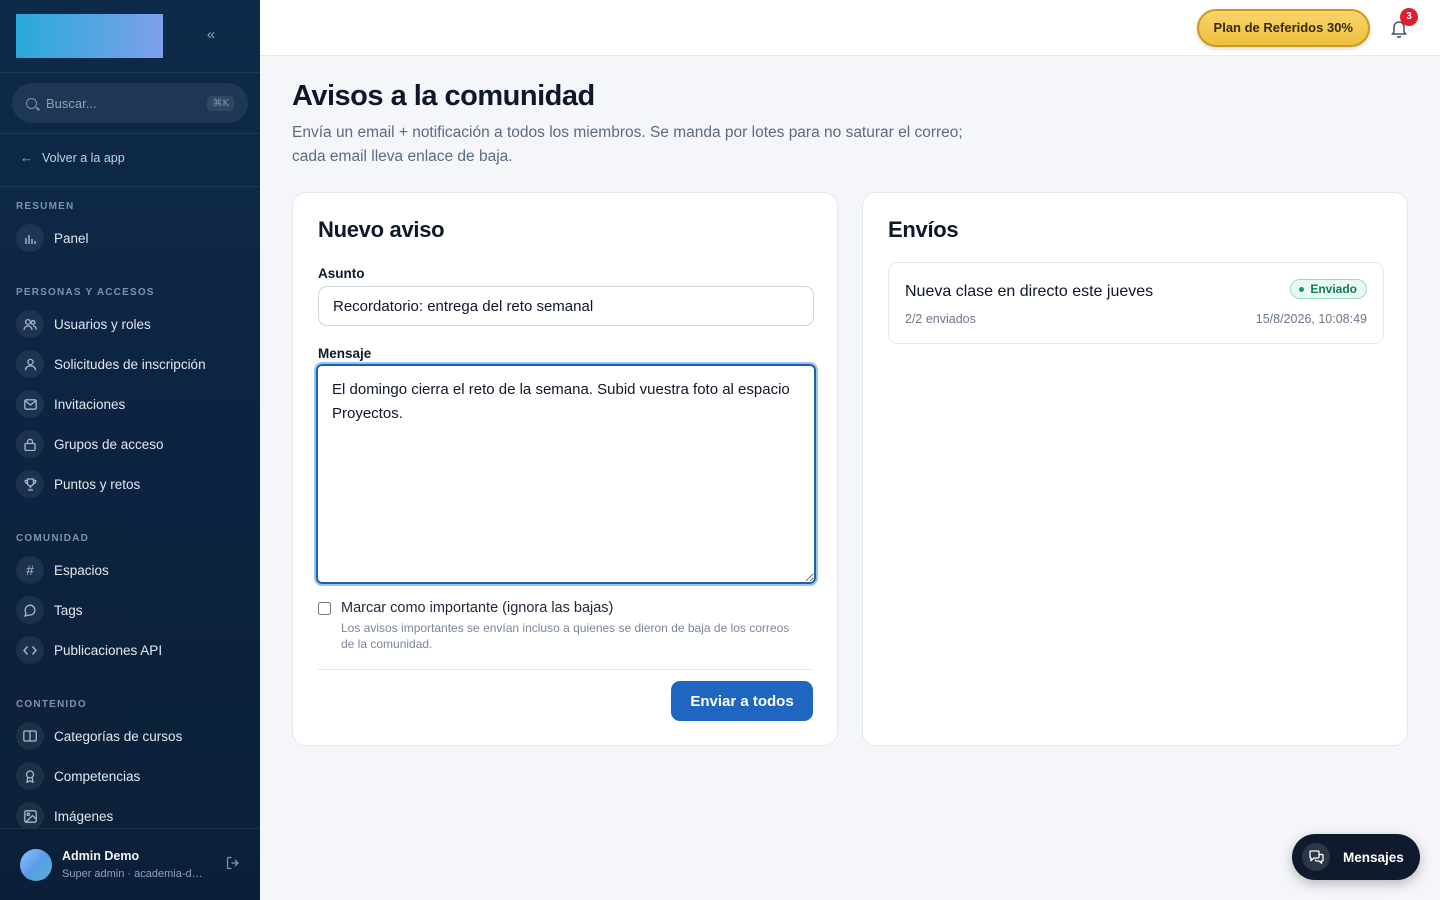 Image resolution: width=1440 pixels, height=900 pixels. What do you see at coordinates (130, 610) in the screenshot?
I see `sidebar-item-tags: Tags` at bounding box center [130, 610].